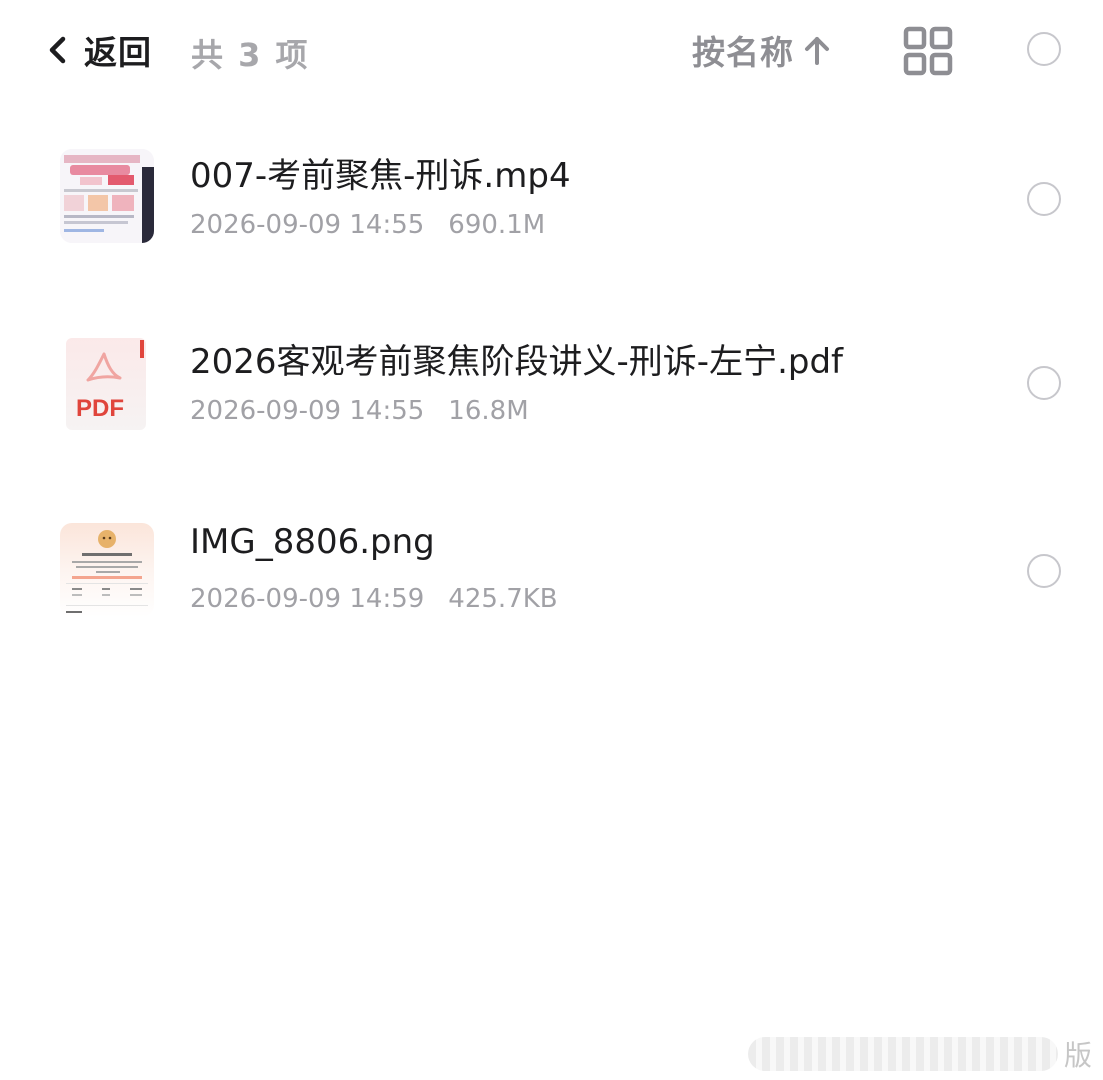 The image size is (1103, 1080). I want to click on file-name: 007-考前聚焦-刑诉.mp4, so click(380, 176).